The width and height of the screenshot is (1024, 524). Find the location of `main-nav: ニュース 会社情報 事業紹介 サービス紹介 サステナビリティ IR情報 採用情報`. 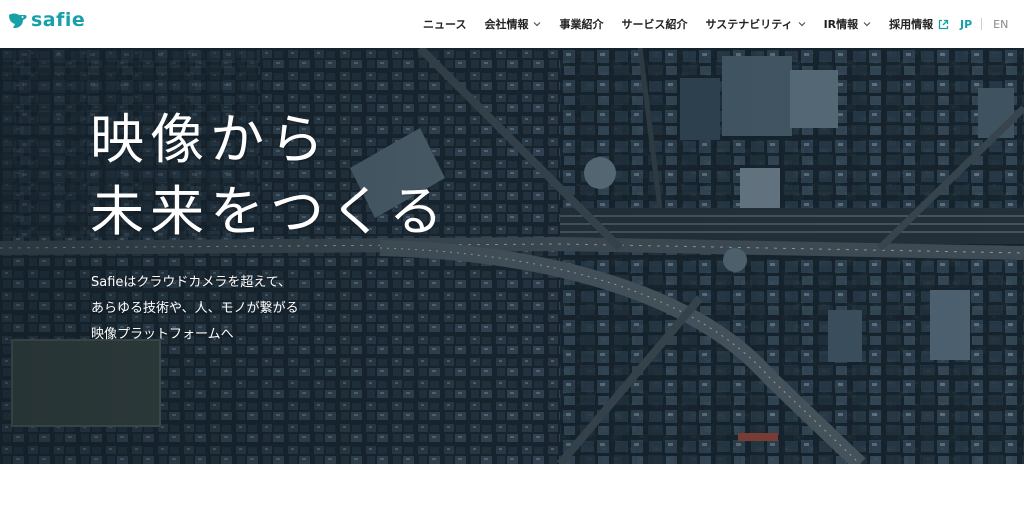

main-nav: ニュース 会社情報 事業紹介 サービス紹介 サステナビリティ IR情報 採用情報 is located at coordinates (686, 24).